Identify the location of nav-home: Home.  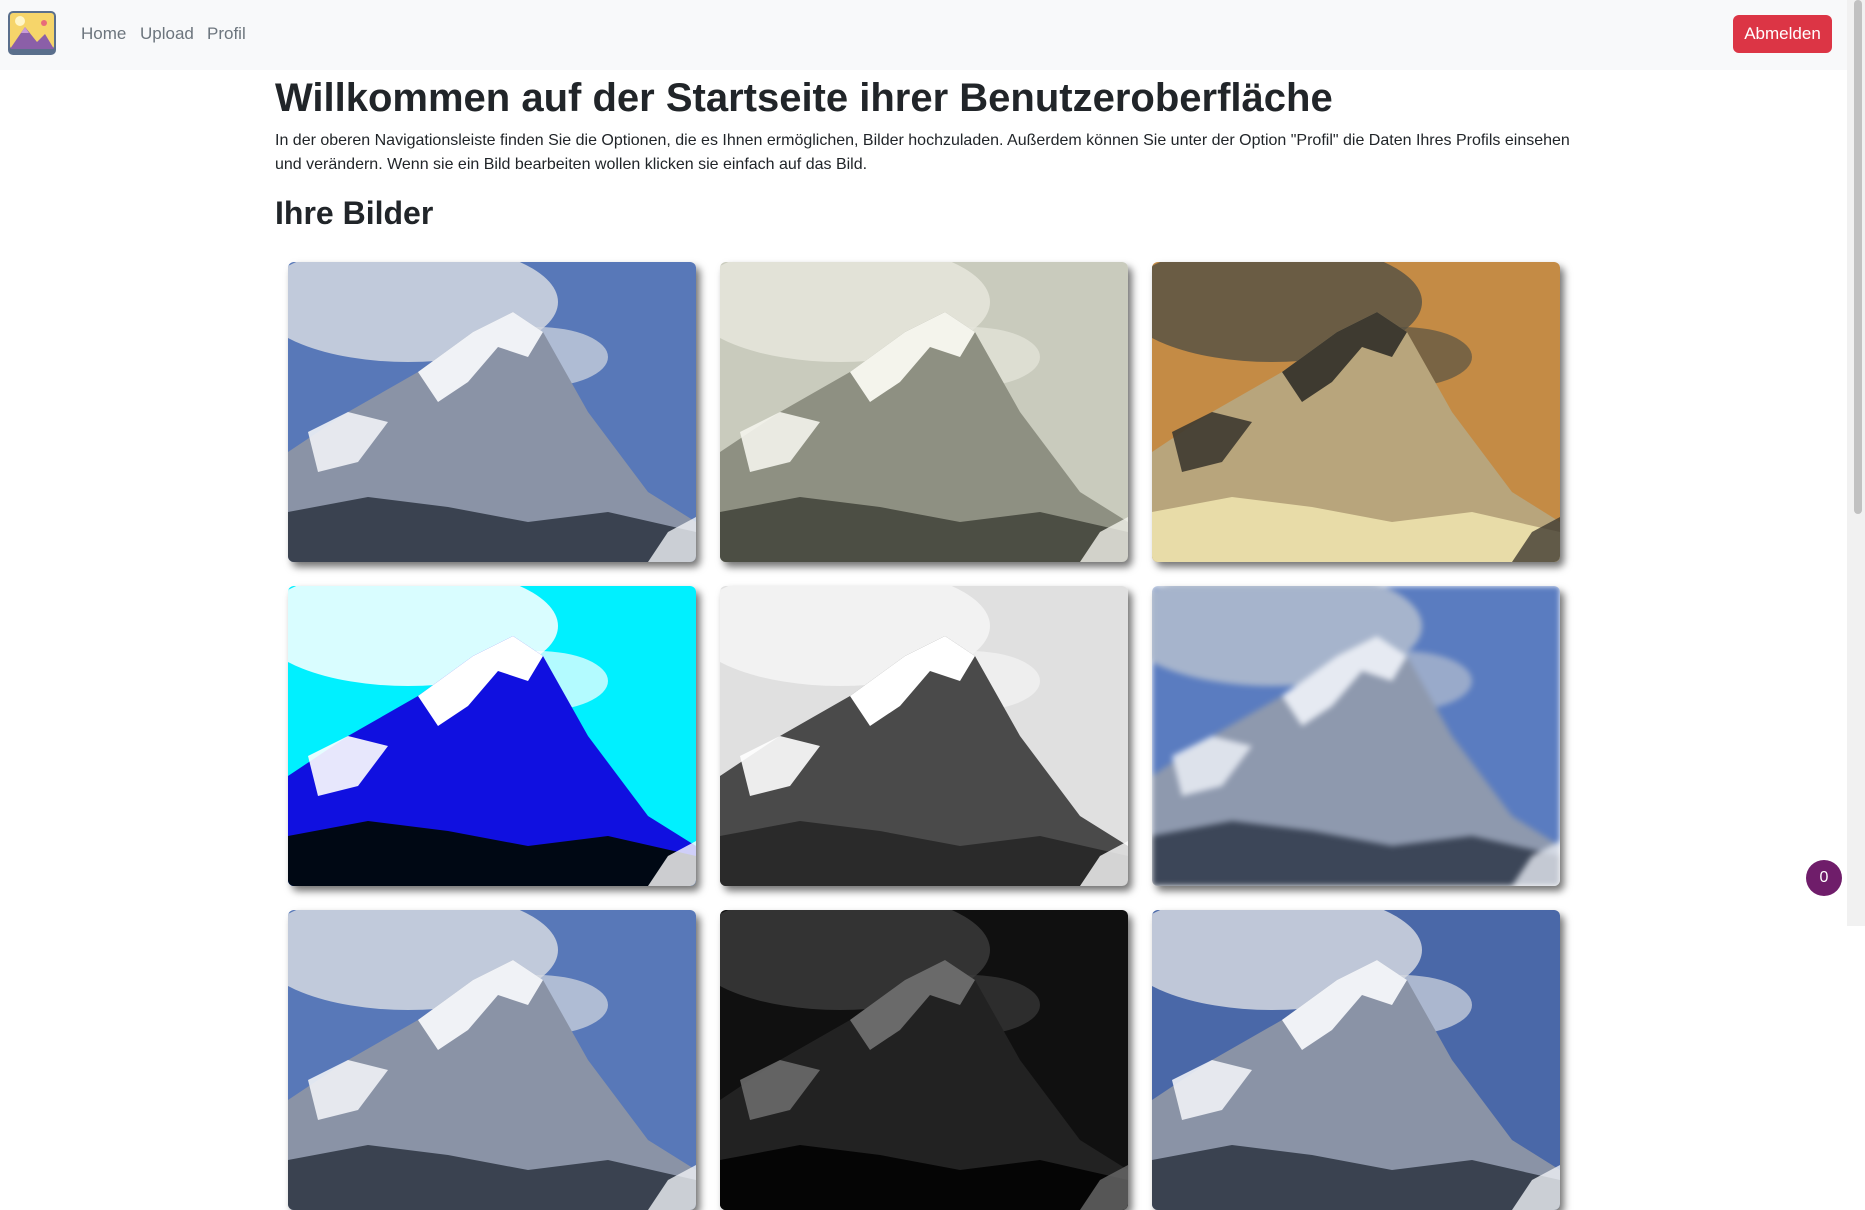
(103, 34).